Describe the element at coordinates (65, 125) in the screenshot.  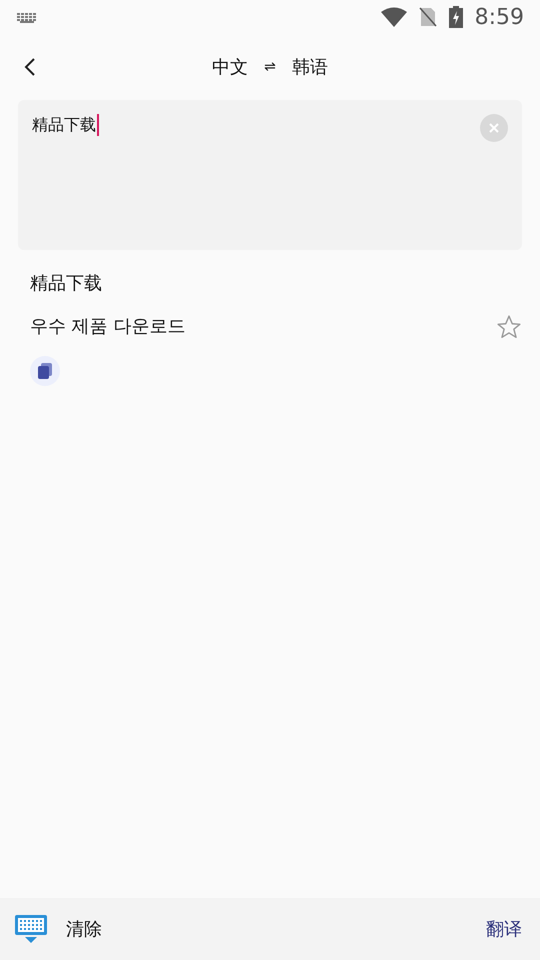
I see `input-text: 精品下载` at that location.